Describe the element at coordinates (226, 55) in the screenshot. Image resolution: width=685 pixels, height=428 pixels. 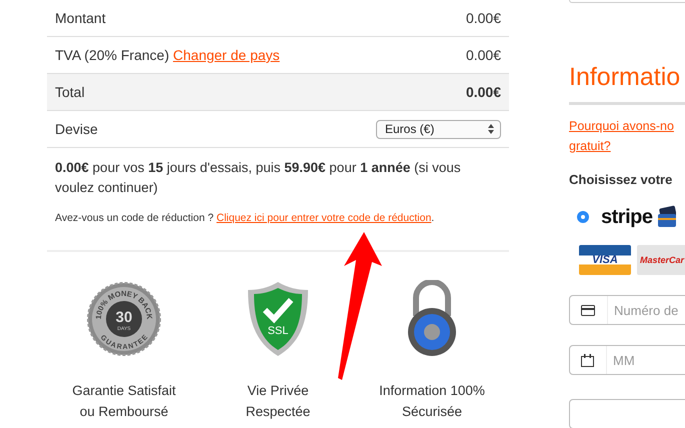
I see `change-country-link: Changer de pays` at that location.